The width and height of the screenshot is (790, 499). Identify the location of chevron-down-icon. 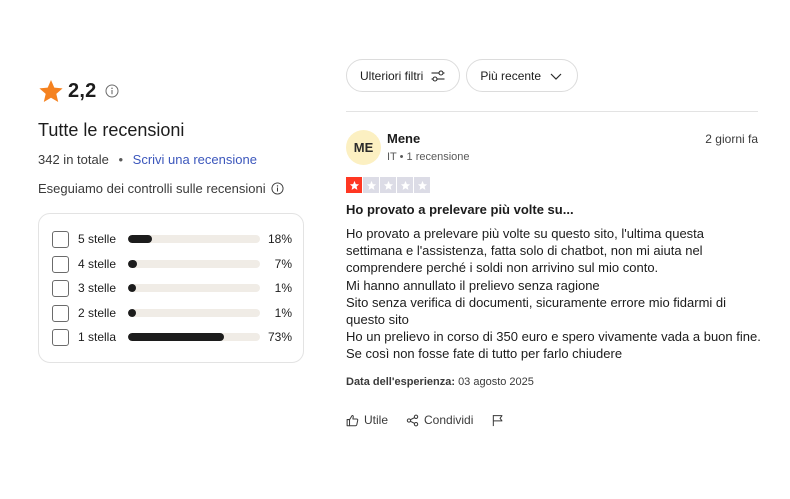
(556, 76).